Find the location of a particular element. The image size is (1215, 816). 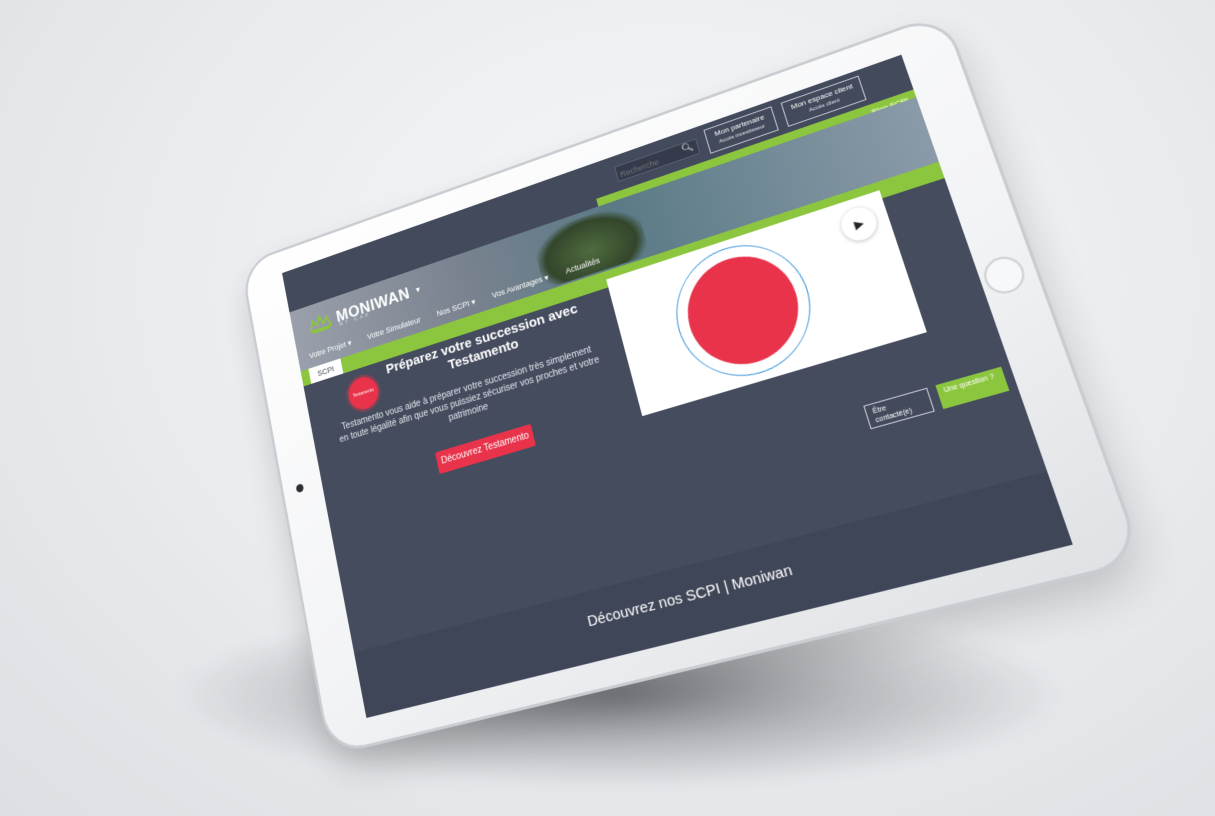

crown-logo-icon is located at coordinates (320, 323).